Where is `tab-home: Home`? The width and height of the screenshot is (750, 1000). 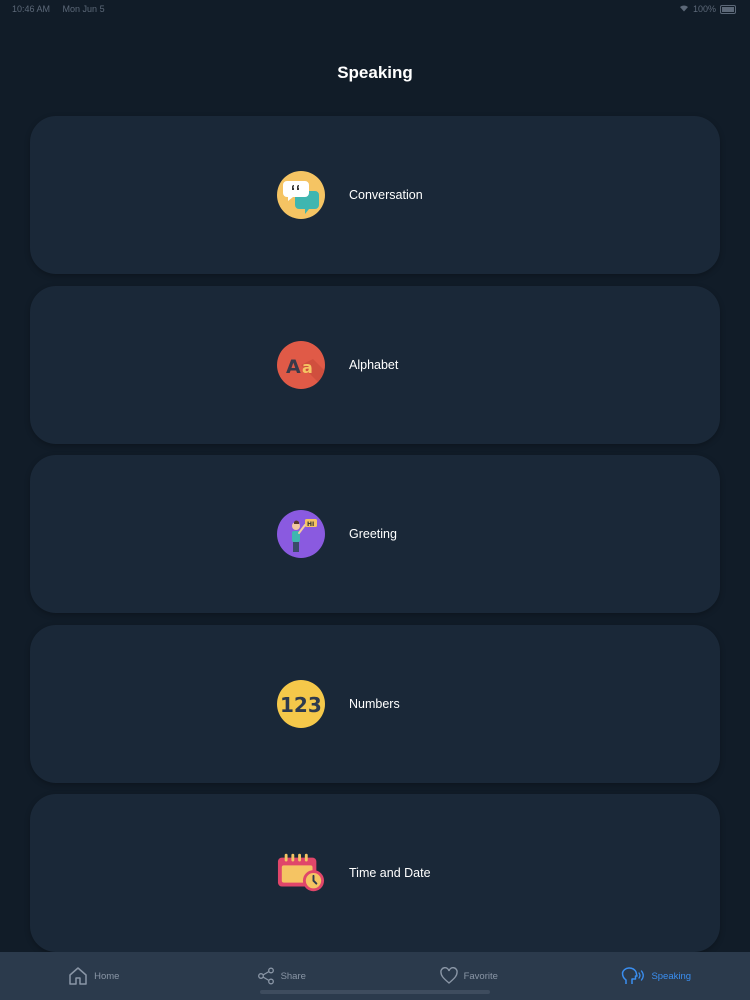
tab-home: Home is located at coordinates (94, 976).